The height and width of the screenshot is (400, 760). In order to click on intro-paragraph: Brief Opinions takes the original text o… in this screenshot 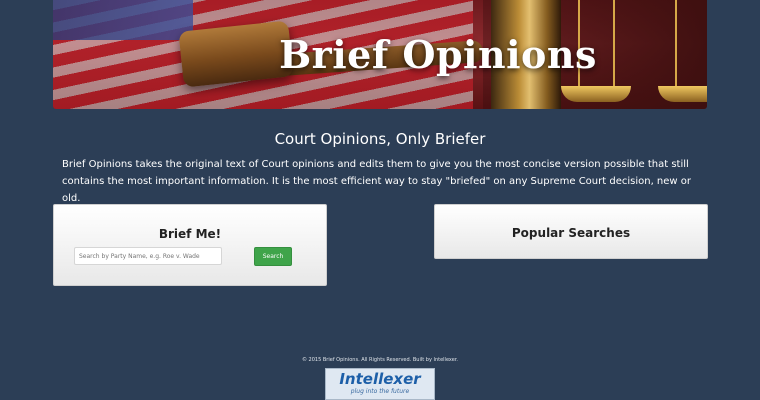, I will do `click(376, 181)`.